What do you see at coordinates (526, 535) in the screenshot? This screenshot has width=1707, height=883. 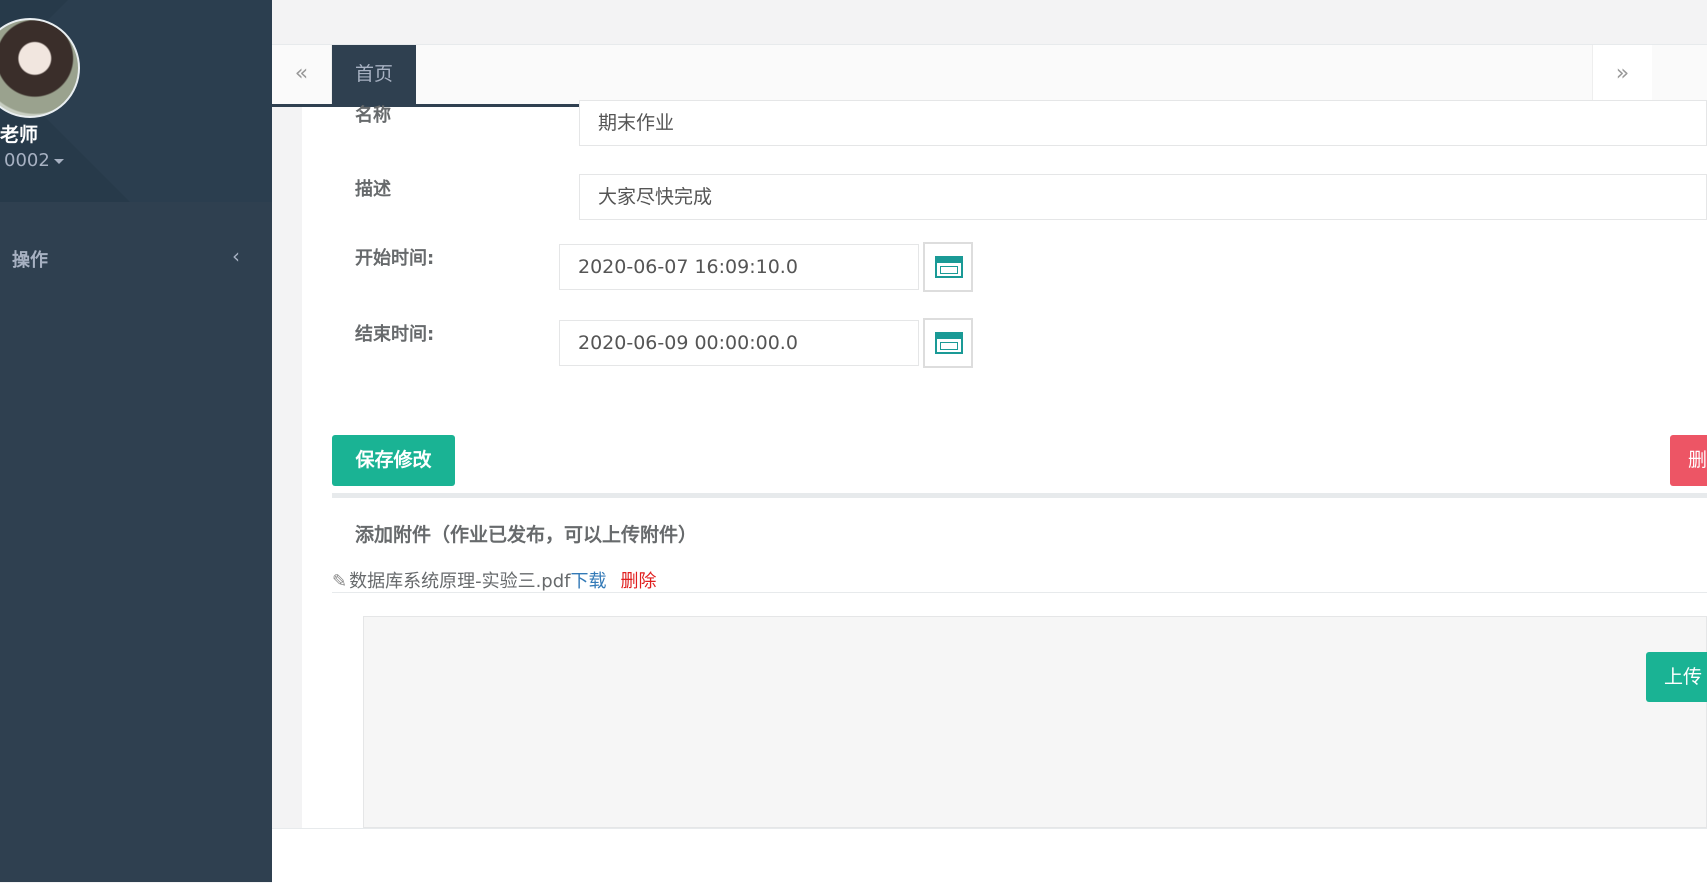 I see `attachments-title: 添加附件（作业已发布，可以上传附件）` at bounding box center [526, 535].